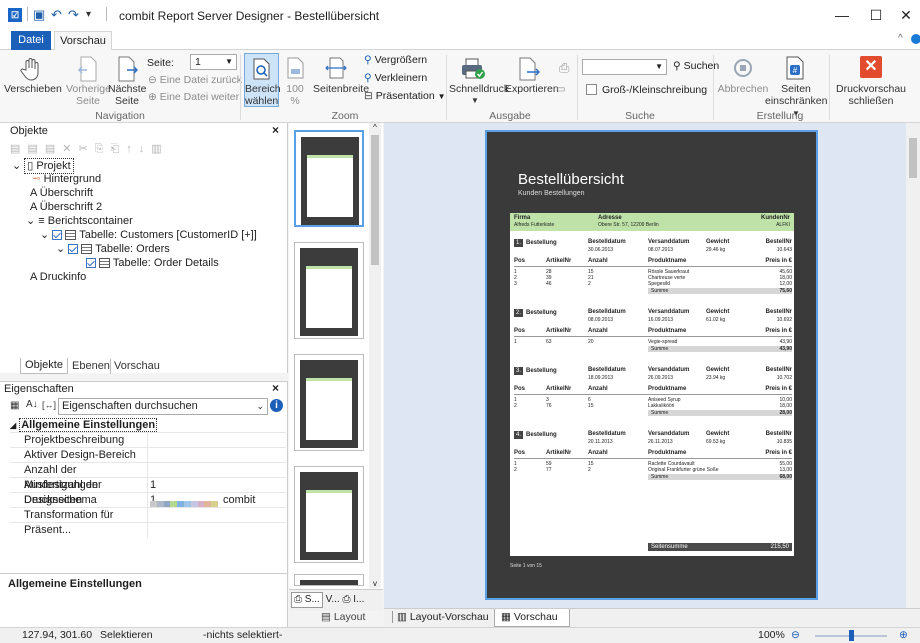  What do you see at coordinates (184, 502) in the screenshot?
I see `design-scheme-swatches` at bounding box center [184, 502].